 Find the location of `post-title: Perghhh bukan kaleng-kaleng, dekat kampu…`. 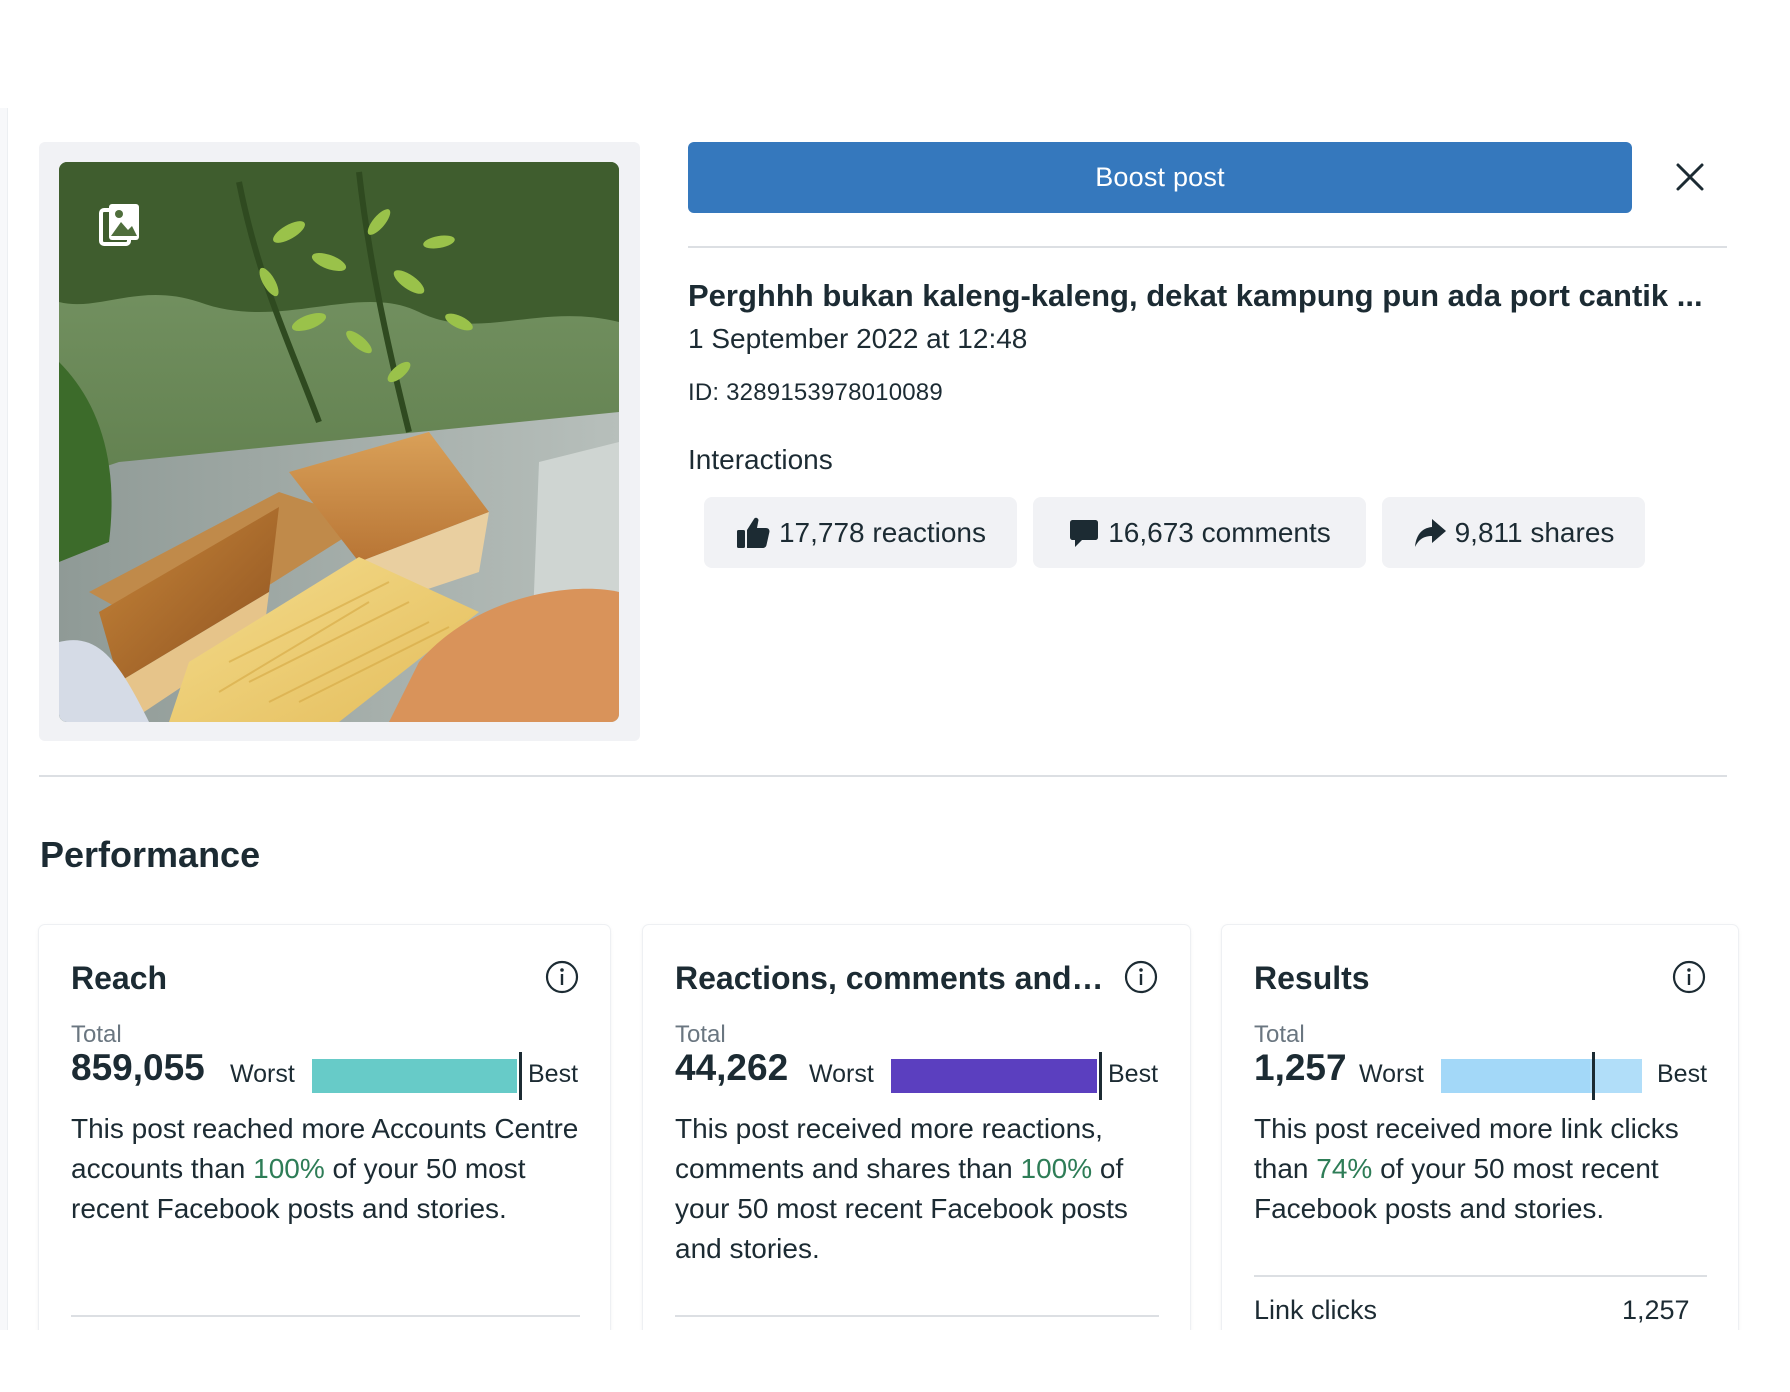

post-title: Perghhh bukan kaleng-kaleng, dekat kampu… is located at coordinates (1195, 295).